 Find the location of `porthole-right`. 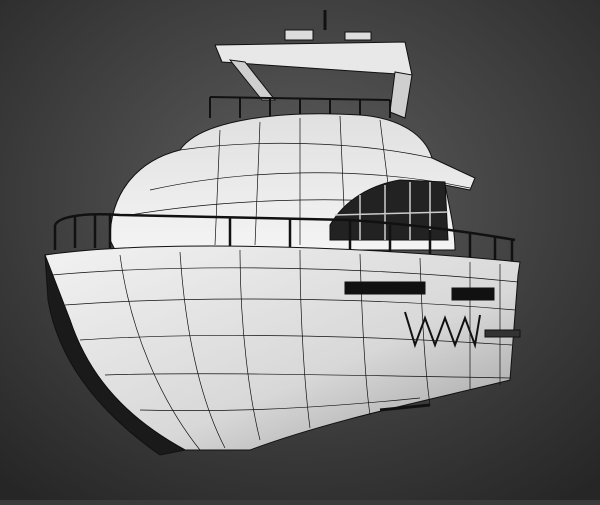

porthole-right is located at coordinates (473, 294).